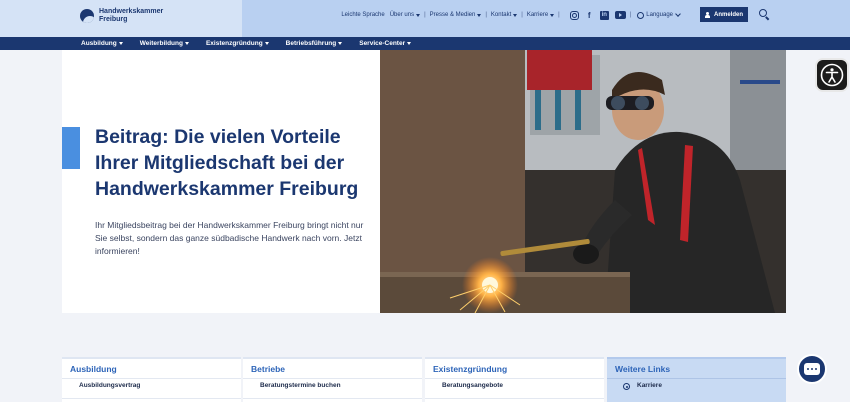 This screenshot has height=402, width=850. Describe the element at coordinates (164, 43) in the screenshot. I see `nav-item-weiterbildung: Weiterbildung` at that location.